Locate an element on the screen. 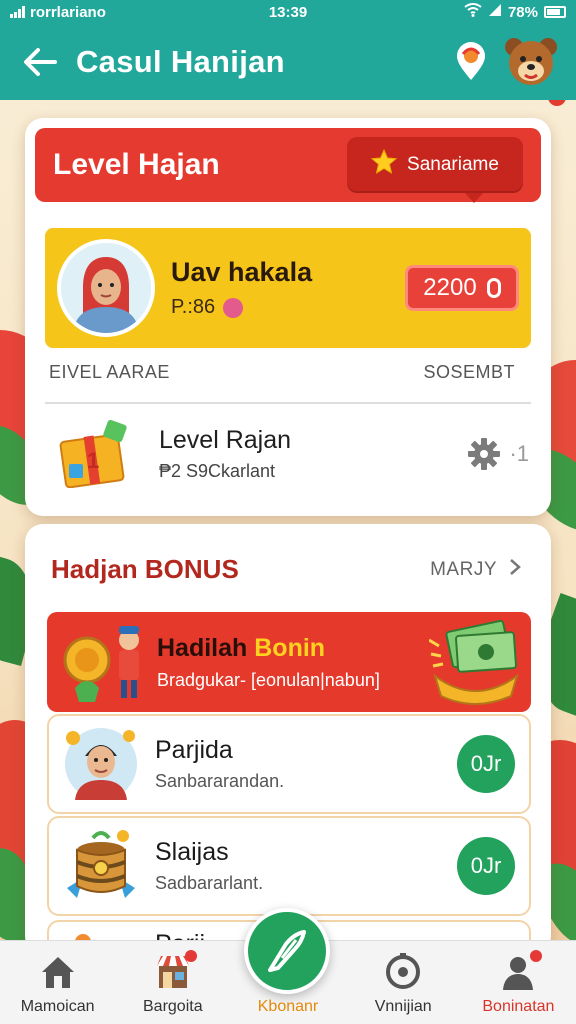 Image resolution: width=576 pixels, height=1024 pixels. bonus-item: Slaijas Sadbararlant. 0Jr is located at coordinates (289, 866).